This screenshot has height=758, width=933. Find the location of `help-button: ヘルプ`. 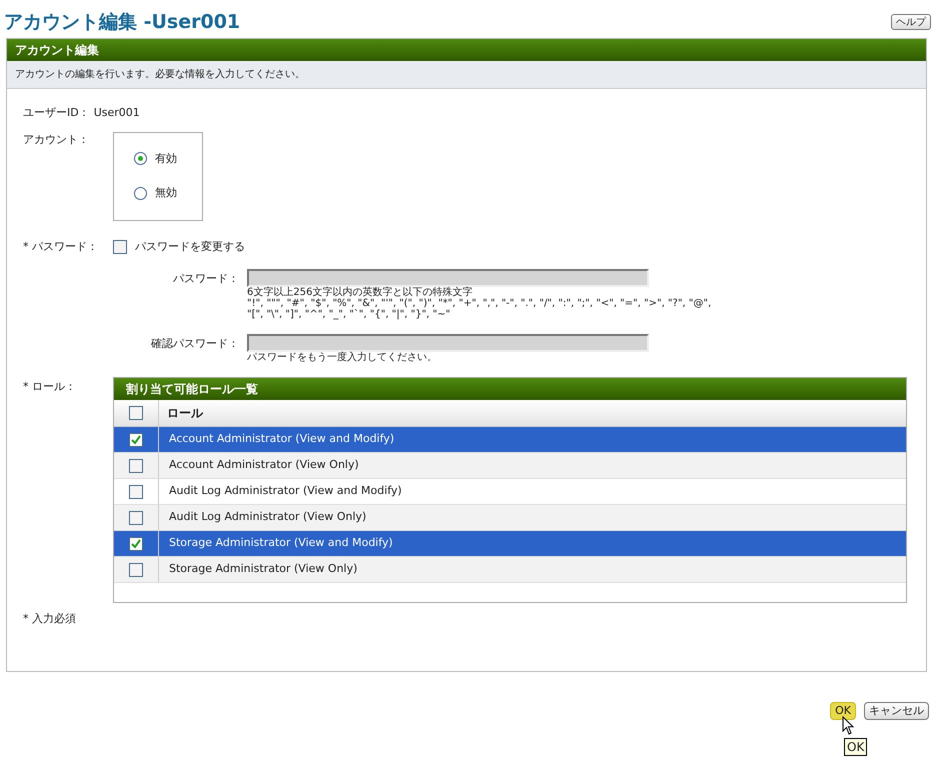

help-button: ヘルプ is located at coordinates (911, 22).